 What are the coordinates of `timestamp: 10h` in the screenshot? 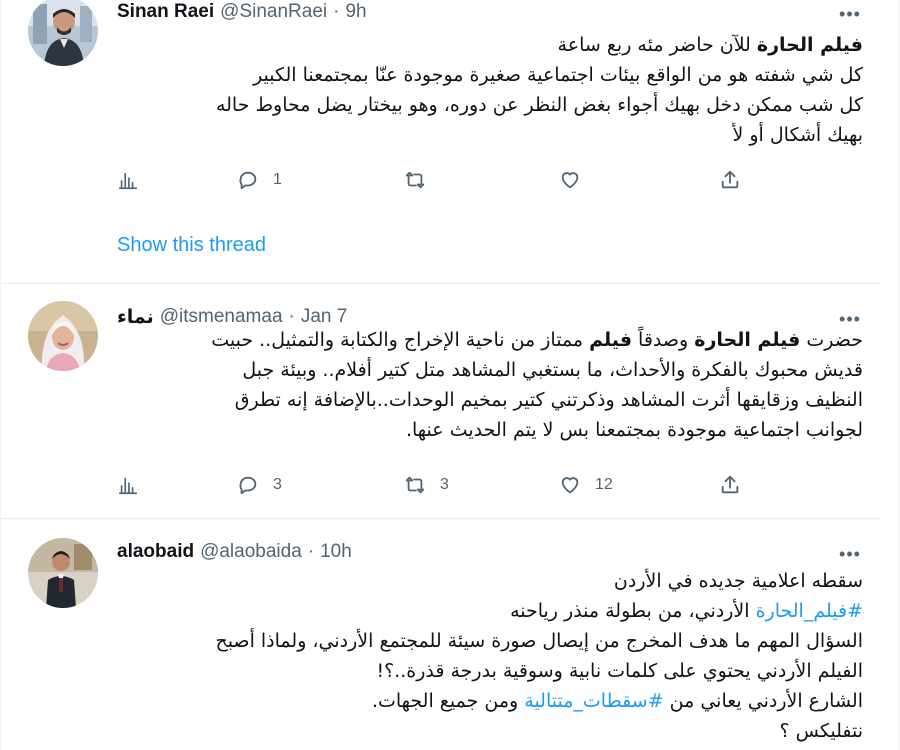 It's located at (336, 552).